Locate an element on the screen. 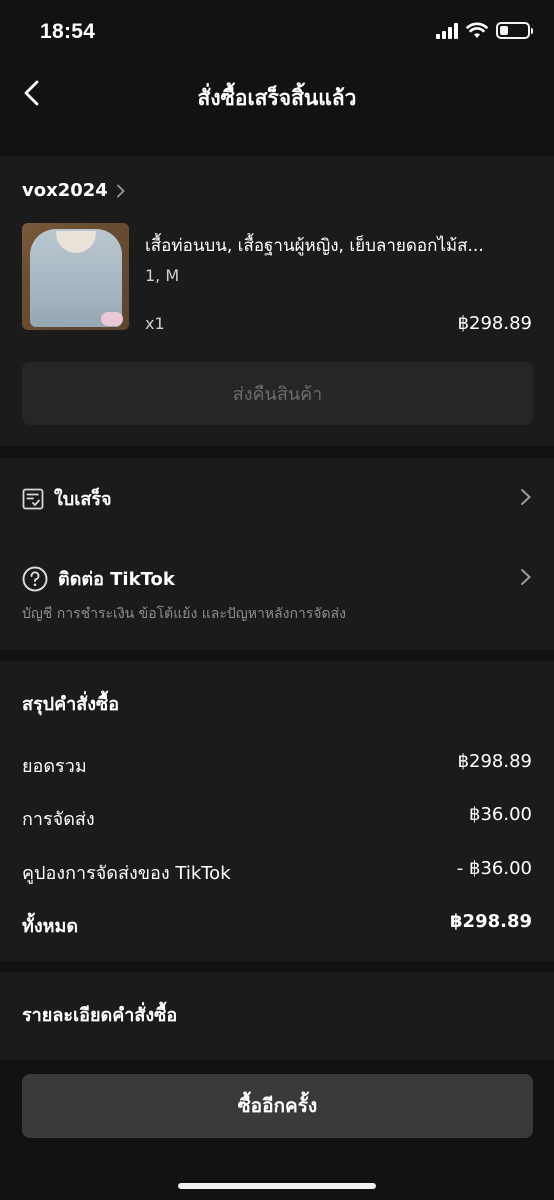  shop-link: vox2024 is located at coordinates (74, 190).